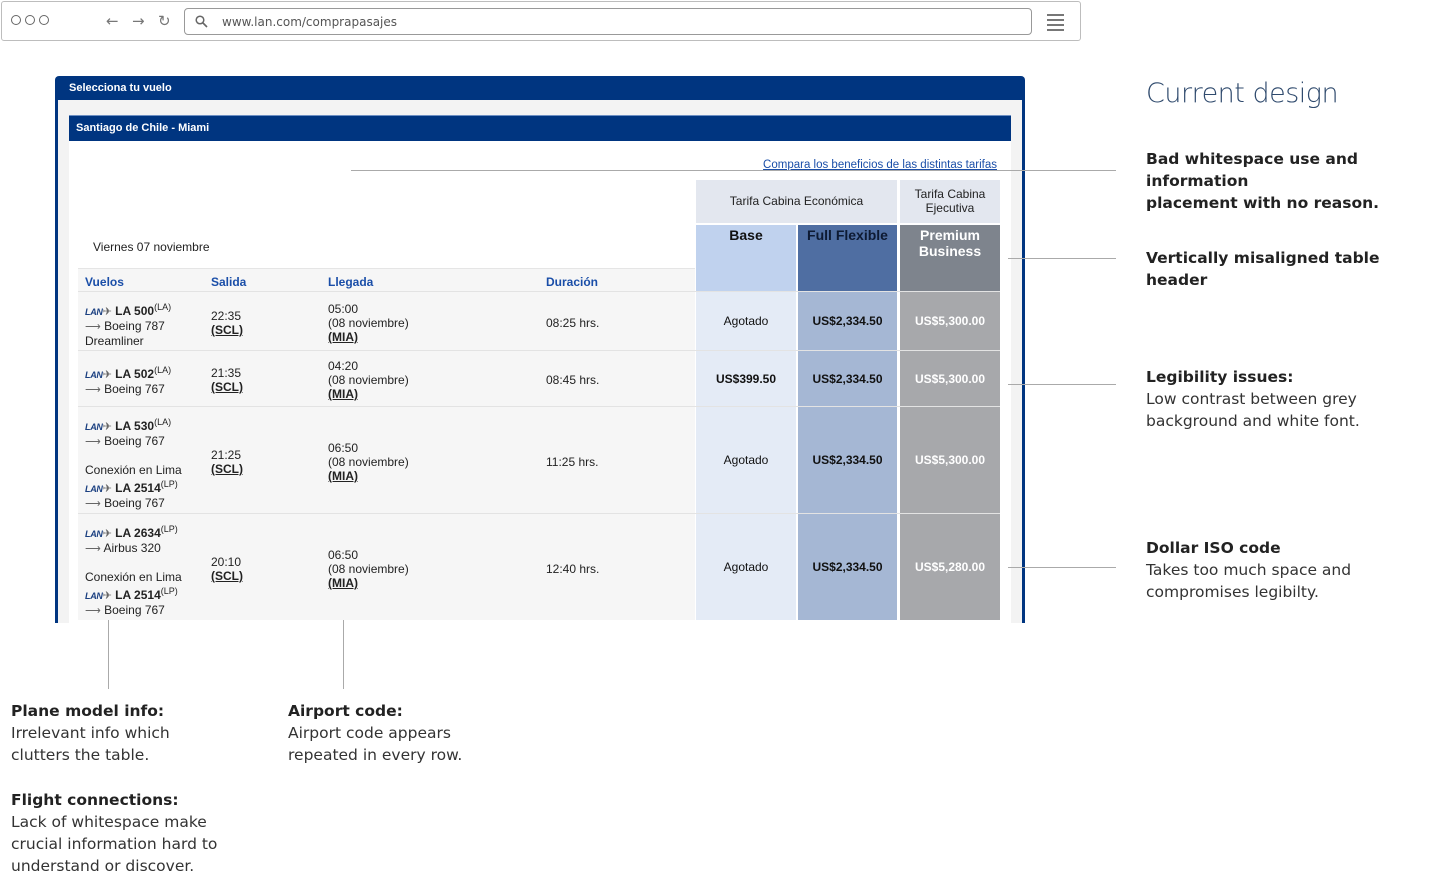 This screenshot has height=883, width=1439. Describe the element at coordinates (746, 378) in the screenshot. I see `base-fare-cell: US$399.50` at that location.